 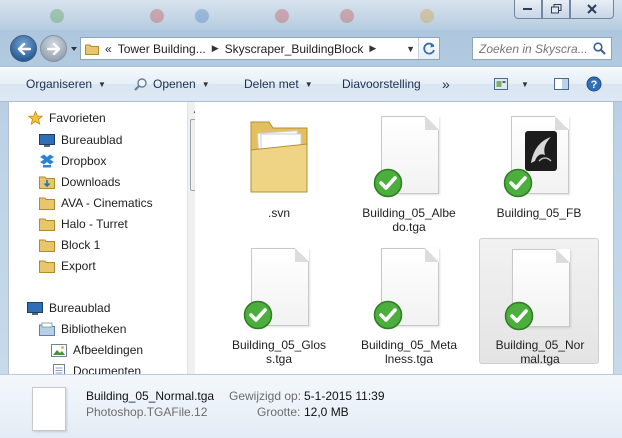 I want to click on nav-item-block-1: Block 1, so click(x=69, y=245).